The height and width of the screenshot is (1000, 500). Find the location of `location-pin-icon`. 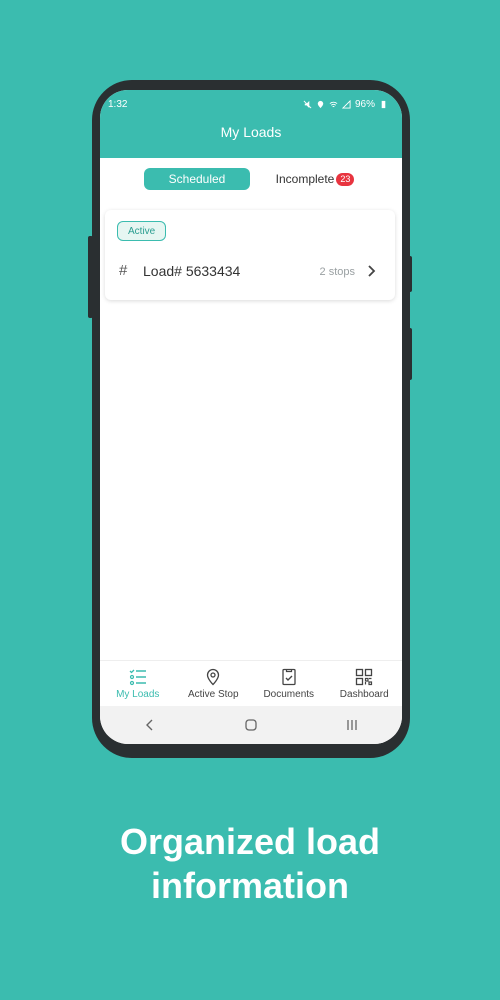

location-pin-icon is located at coordinates (213, 676).